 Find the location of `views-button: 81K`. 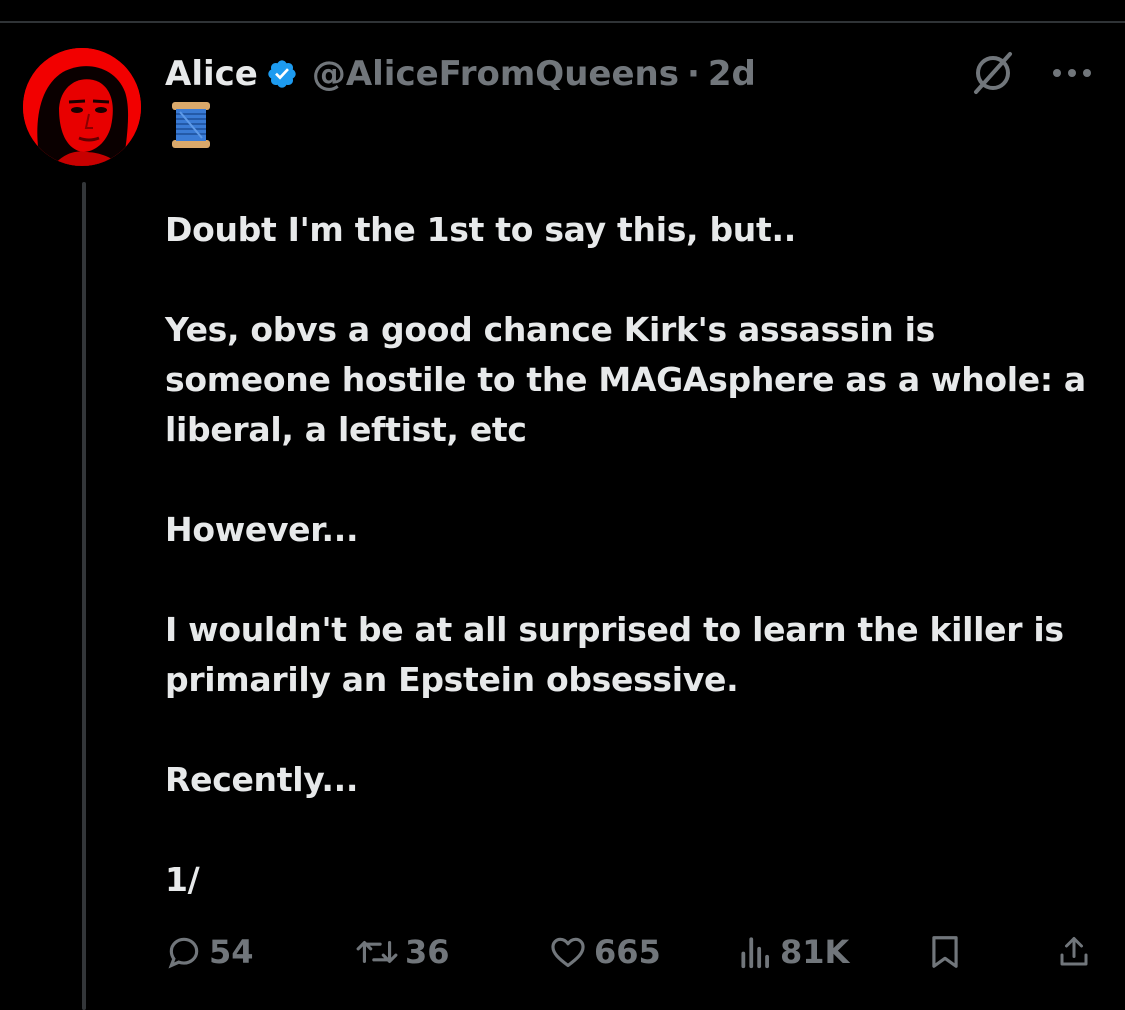

views-button: 81K is located at coordinates (793, 952).